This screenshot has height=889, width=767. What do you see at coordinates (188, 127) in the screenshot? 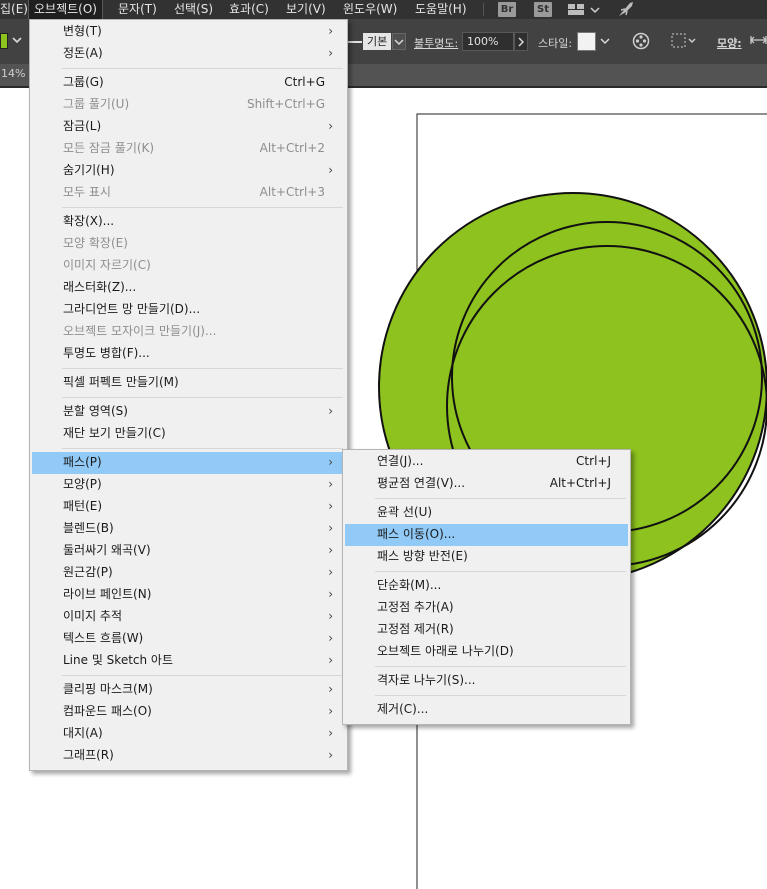
I see `object-menu-item: 잠금(L) ›` at bounding box center [188, 127].